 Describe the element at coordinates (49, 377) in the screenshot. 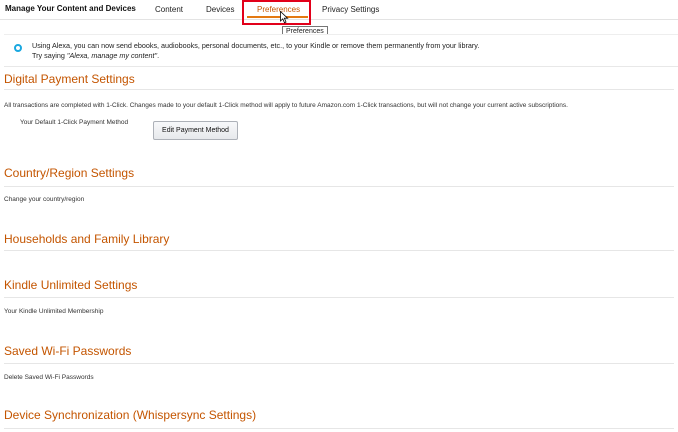

I see `saved-wifi-description: Delete Saved Wi-Fi Passwords` at that location.